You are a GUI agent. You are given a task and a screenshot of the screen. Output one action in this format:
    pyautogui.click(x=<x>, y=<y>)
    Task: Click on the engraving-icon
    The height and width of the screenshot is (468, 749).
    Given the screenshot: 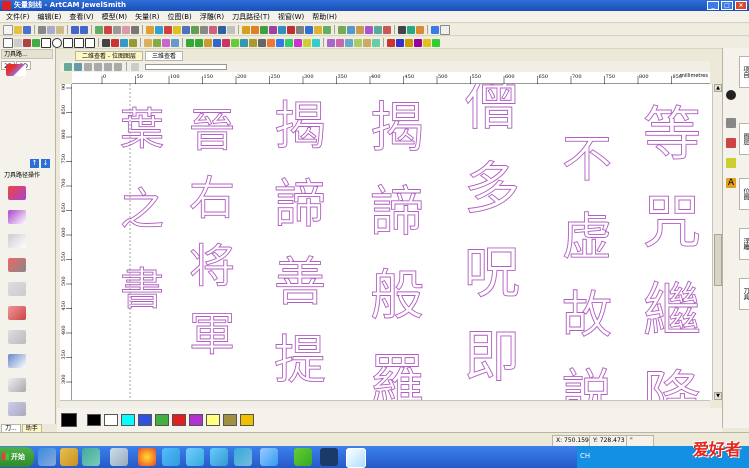 What is the action you would take?
    pyautogui.click(x=17, y=265)
    